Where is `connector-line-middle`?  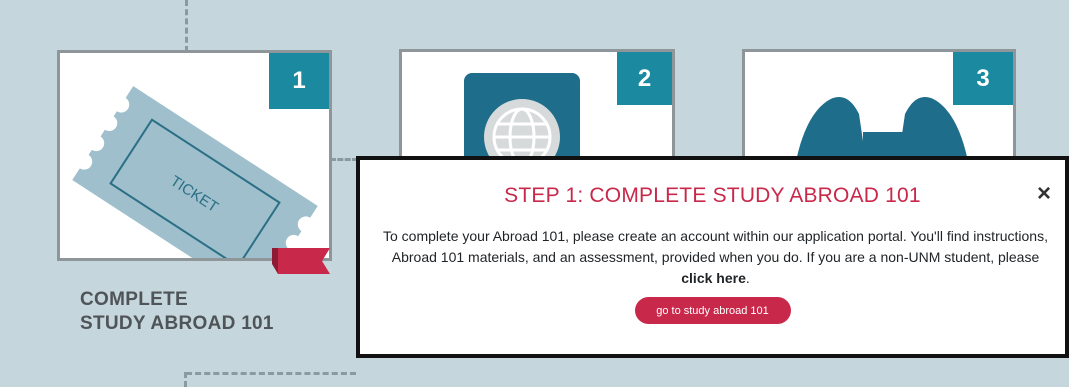 connector-line-middle is located at coordinates (344, 159).